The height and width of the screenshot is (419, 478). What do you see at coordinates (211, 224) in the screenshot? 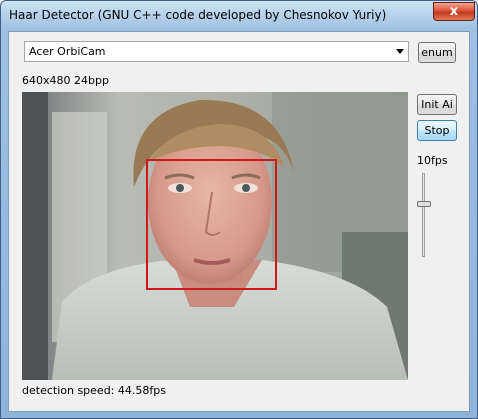
I see `face-detection-box` at bounding box center [211, 224].